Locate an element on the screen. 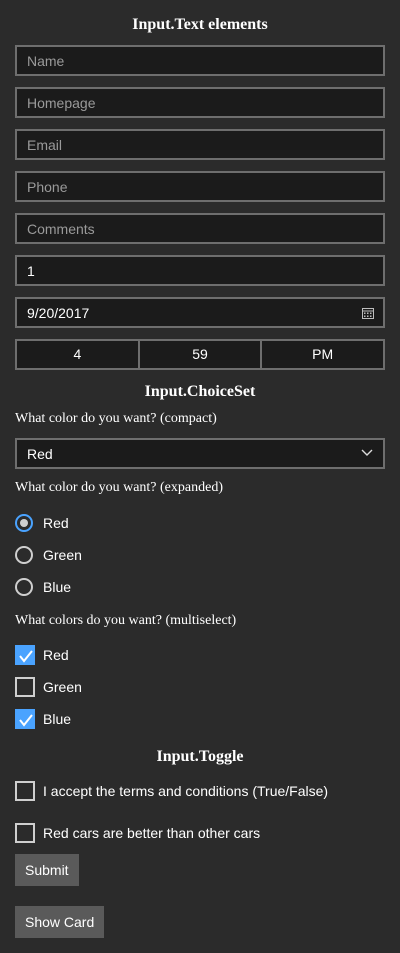 The image size is (400, 953). phone-input is located at coordinates (200, 186).